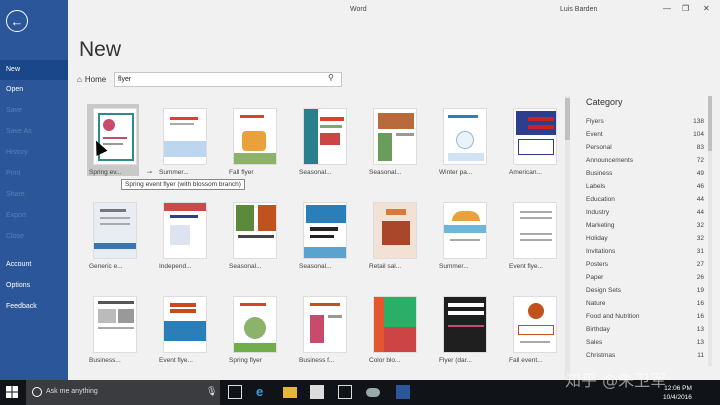 The width and height of the screenshot is (720, 405). I want to click on category-row: Event 104, so click(645, 134).